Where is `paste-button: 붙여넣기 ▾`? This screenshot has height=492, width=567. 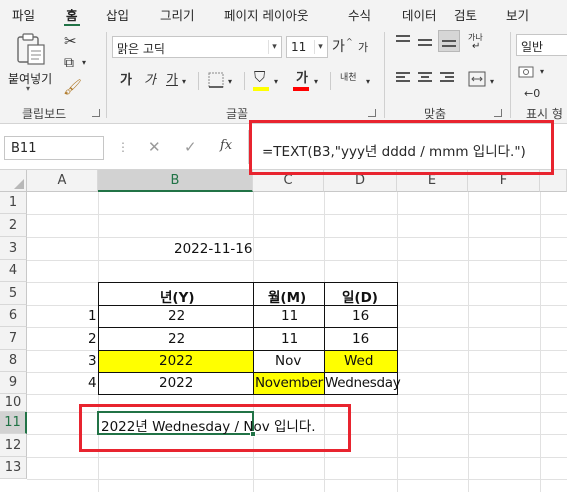 paste-button: 붙여넣기 ▾ is located at coordinates (31, 61).